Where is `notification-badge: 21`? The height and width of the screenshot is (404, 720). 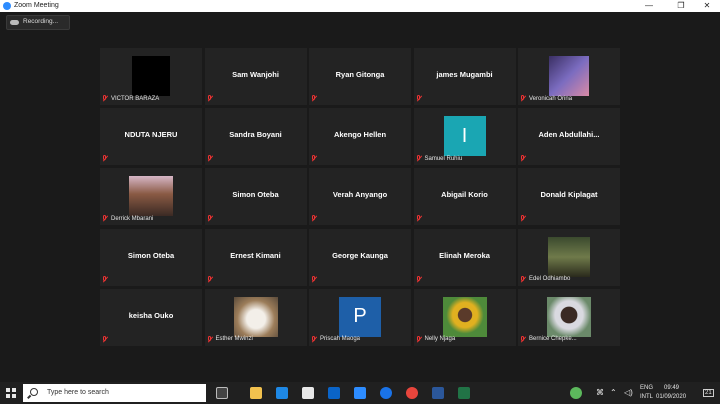
notification-badge: 21 is located at coordinates (708, 393).